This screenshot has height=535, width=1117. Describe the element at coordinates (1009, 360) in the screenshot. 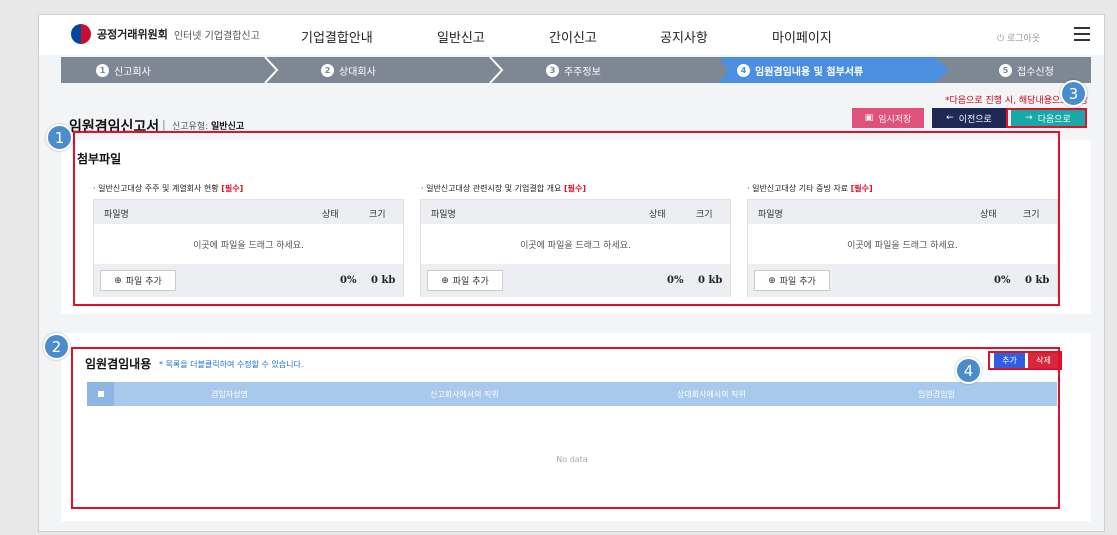

I see `add-row-button: 추가` at that location.